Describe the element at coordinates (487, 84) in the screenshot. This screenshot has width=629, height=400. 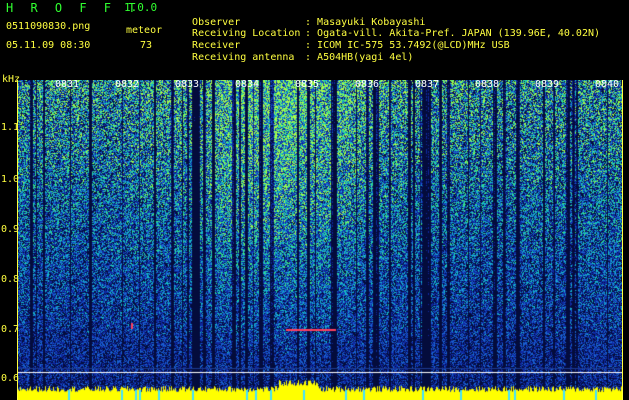
I see `x-tick-label: 0838` at that location.